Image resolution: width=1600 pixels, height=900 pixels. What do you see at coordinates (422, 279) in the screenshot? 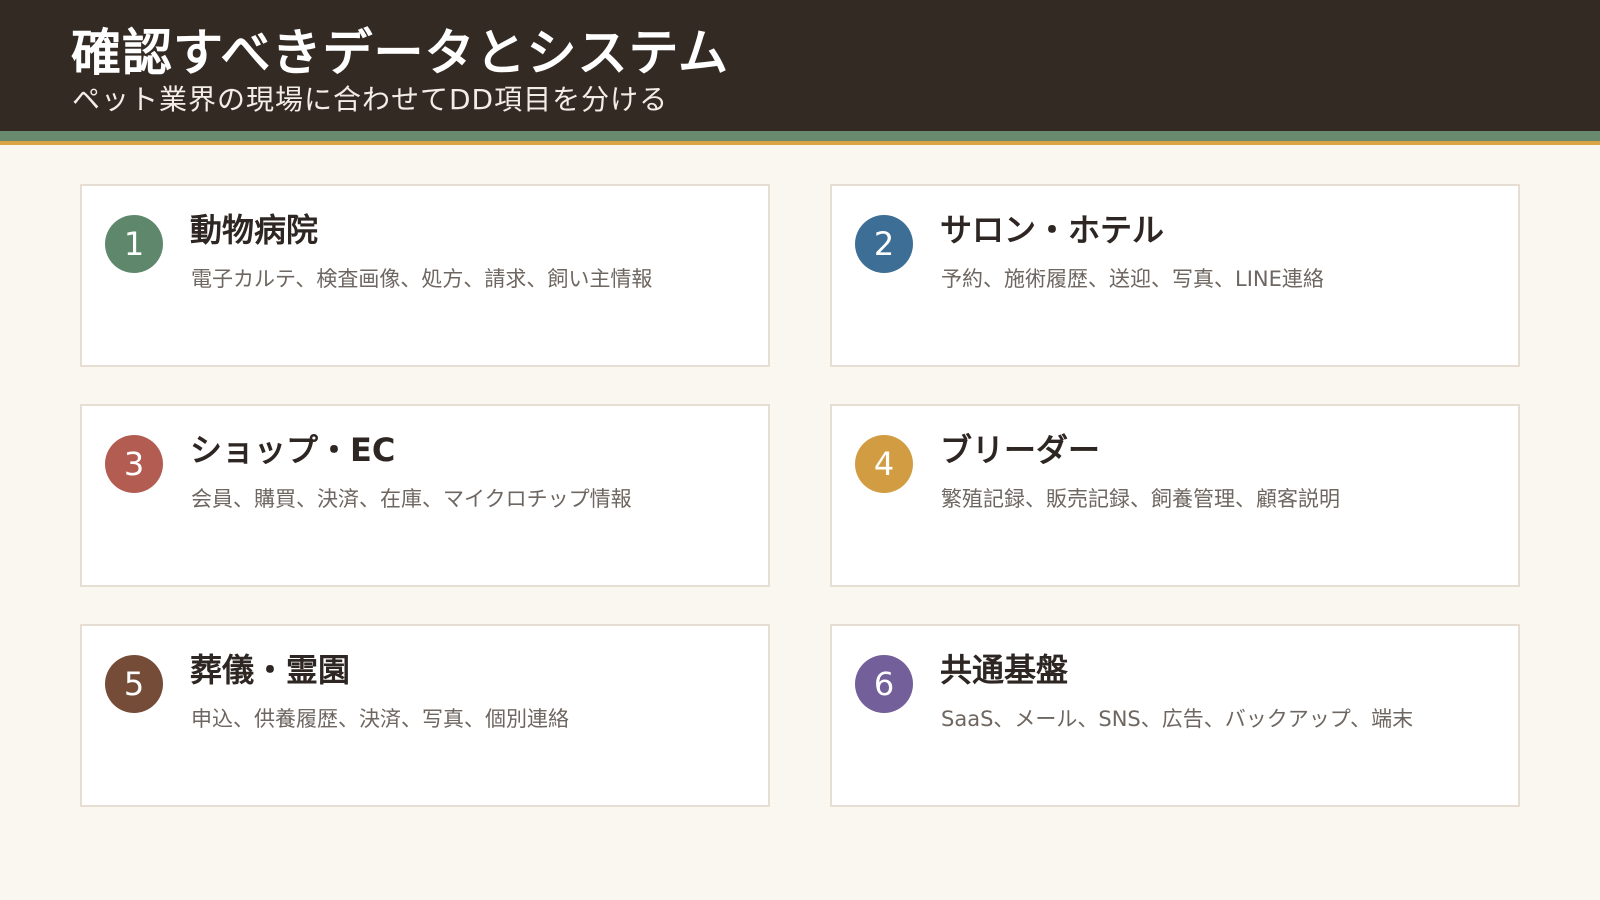
I see `card-description: 電子カルテ、検査画像、処方、請求、飼い主情報` at bounding box center [422, 279].